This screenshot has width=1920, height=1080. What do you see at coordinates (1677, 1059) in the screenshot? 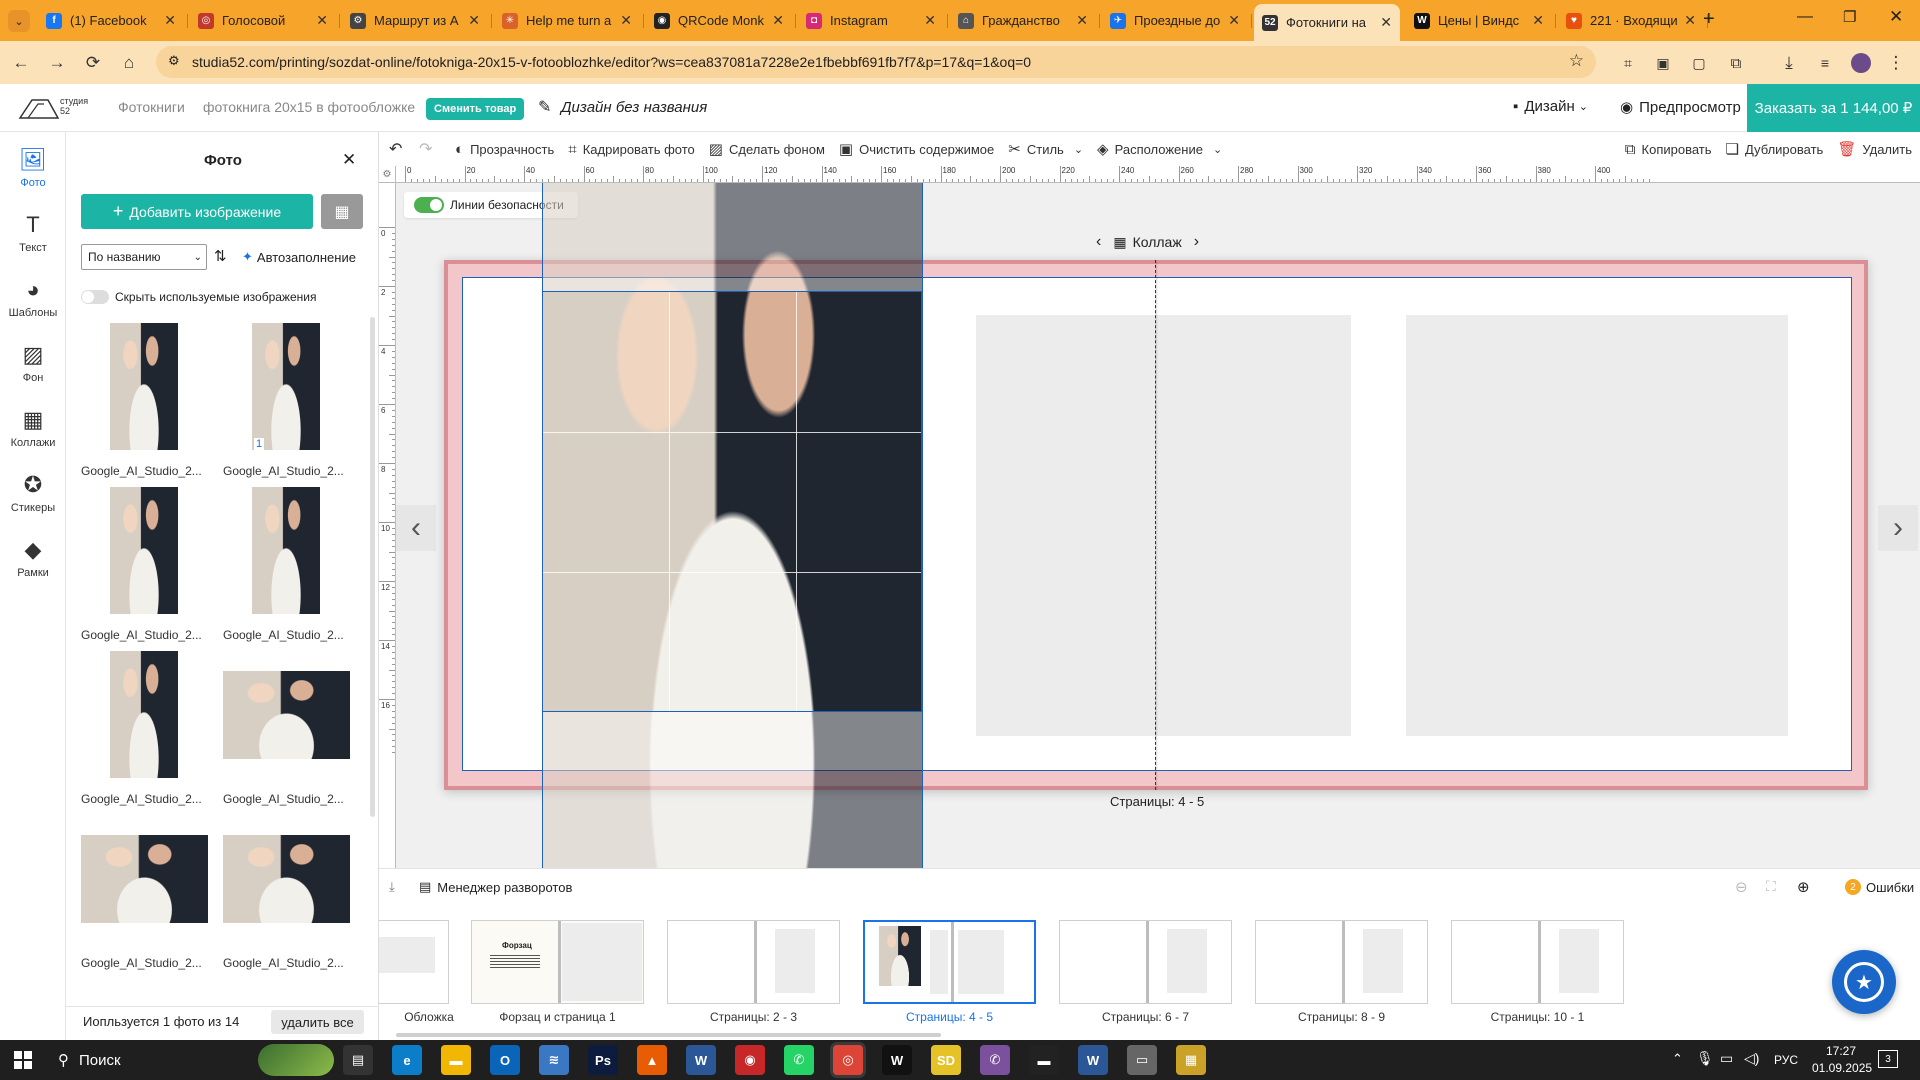
I see `tray-chevron-icon: ⌃` at bounding box center [1677, 1059].